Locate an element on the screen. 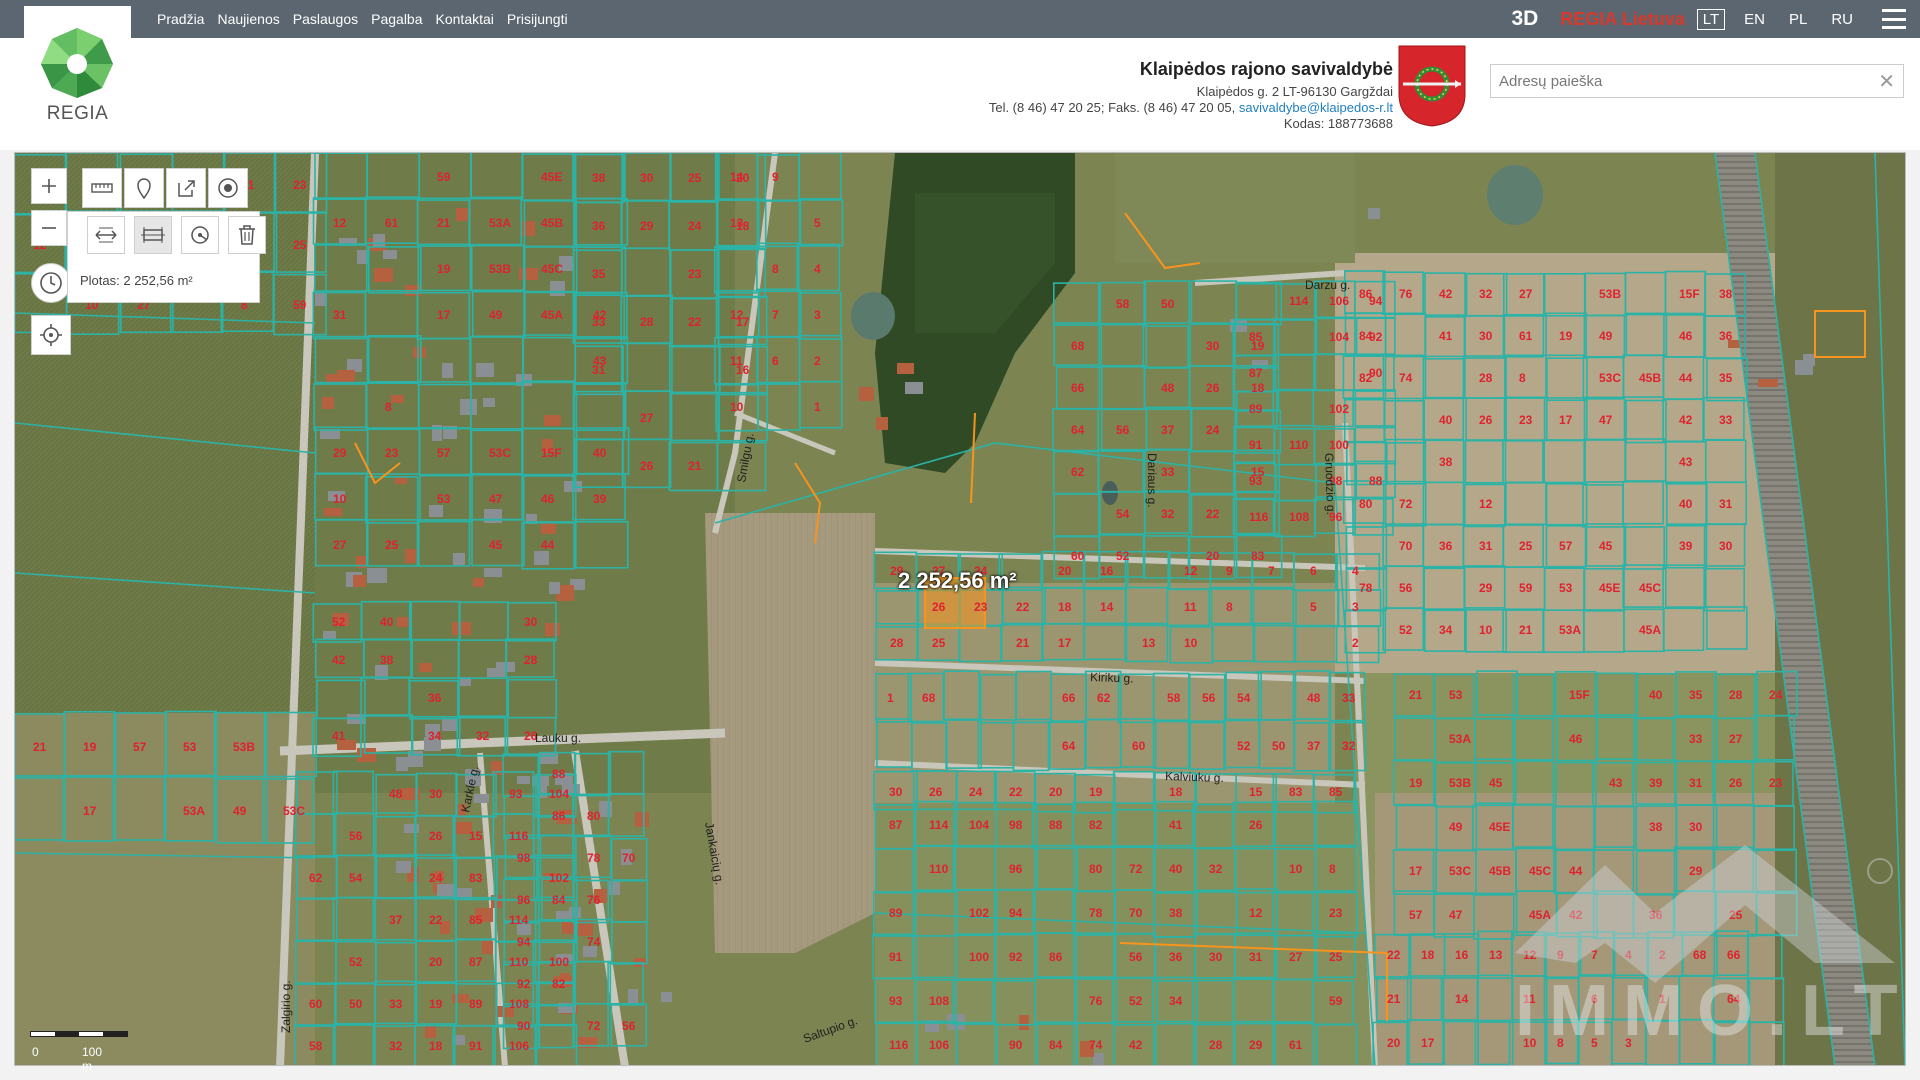  measure-circle-button is located at coordinates (200, 235).